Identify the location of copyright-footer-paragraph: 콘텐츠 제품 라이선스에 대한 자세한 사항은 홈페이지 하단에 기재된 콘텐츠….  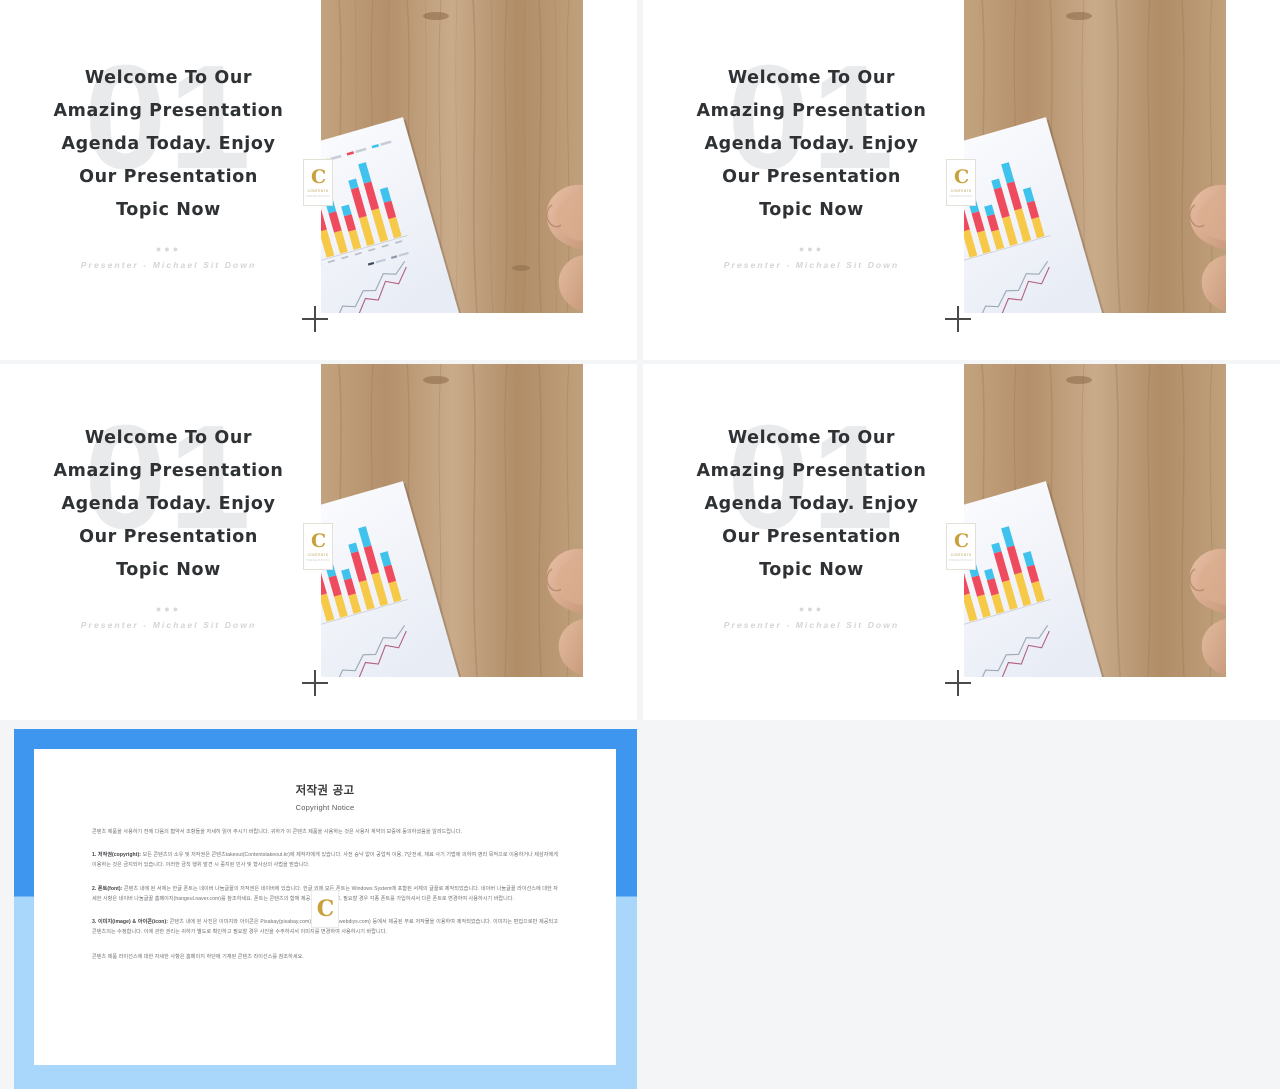
(198, 957).